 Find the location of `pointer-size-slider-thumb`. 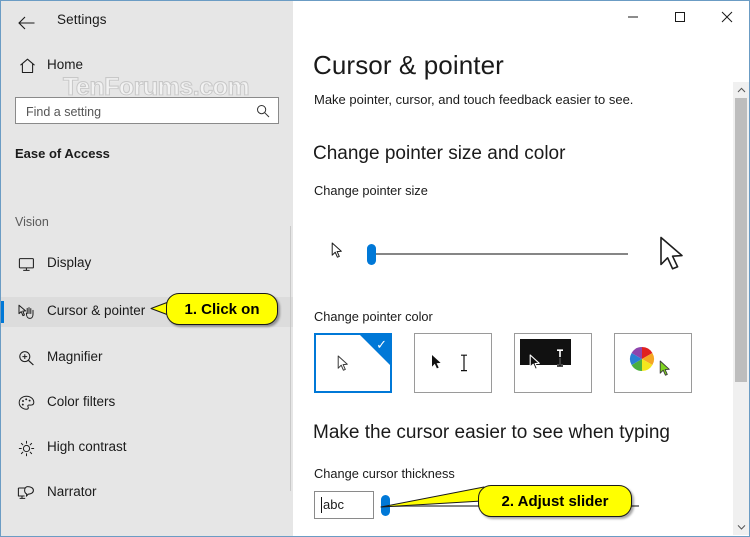

pointer-size-slider-thumb is located at coordinates (371, 254).